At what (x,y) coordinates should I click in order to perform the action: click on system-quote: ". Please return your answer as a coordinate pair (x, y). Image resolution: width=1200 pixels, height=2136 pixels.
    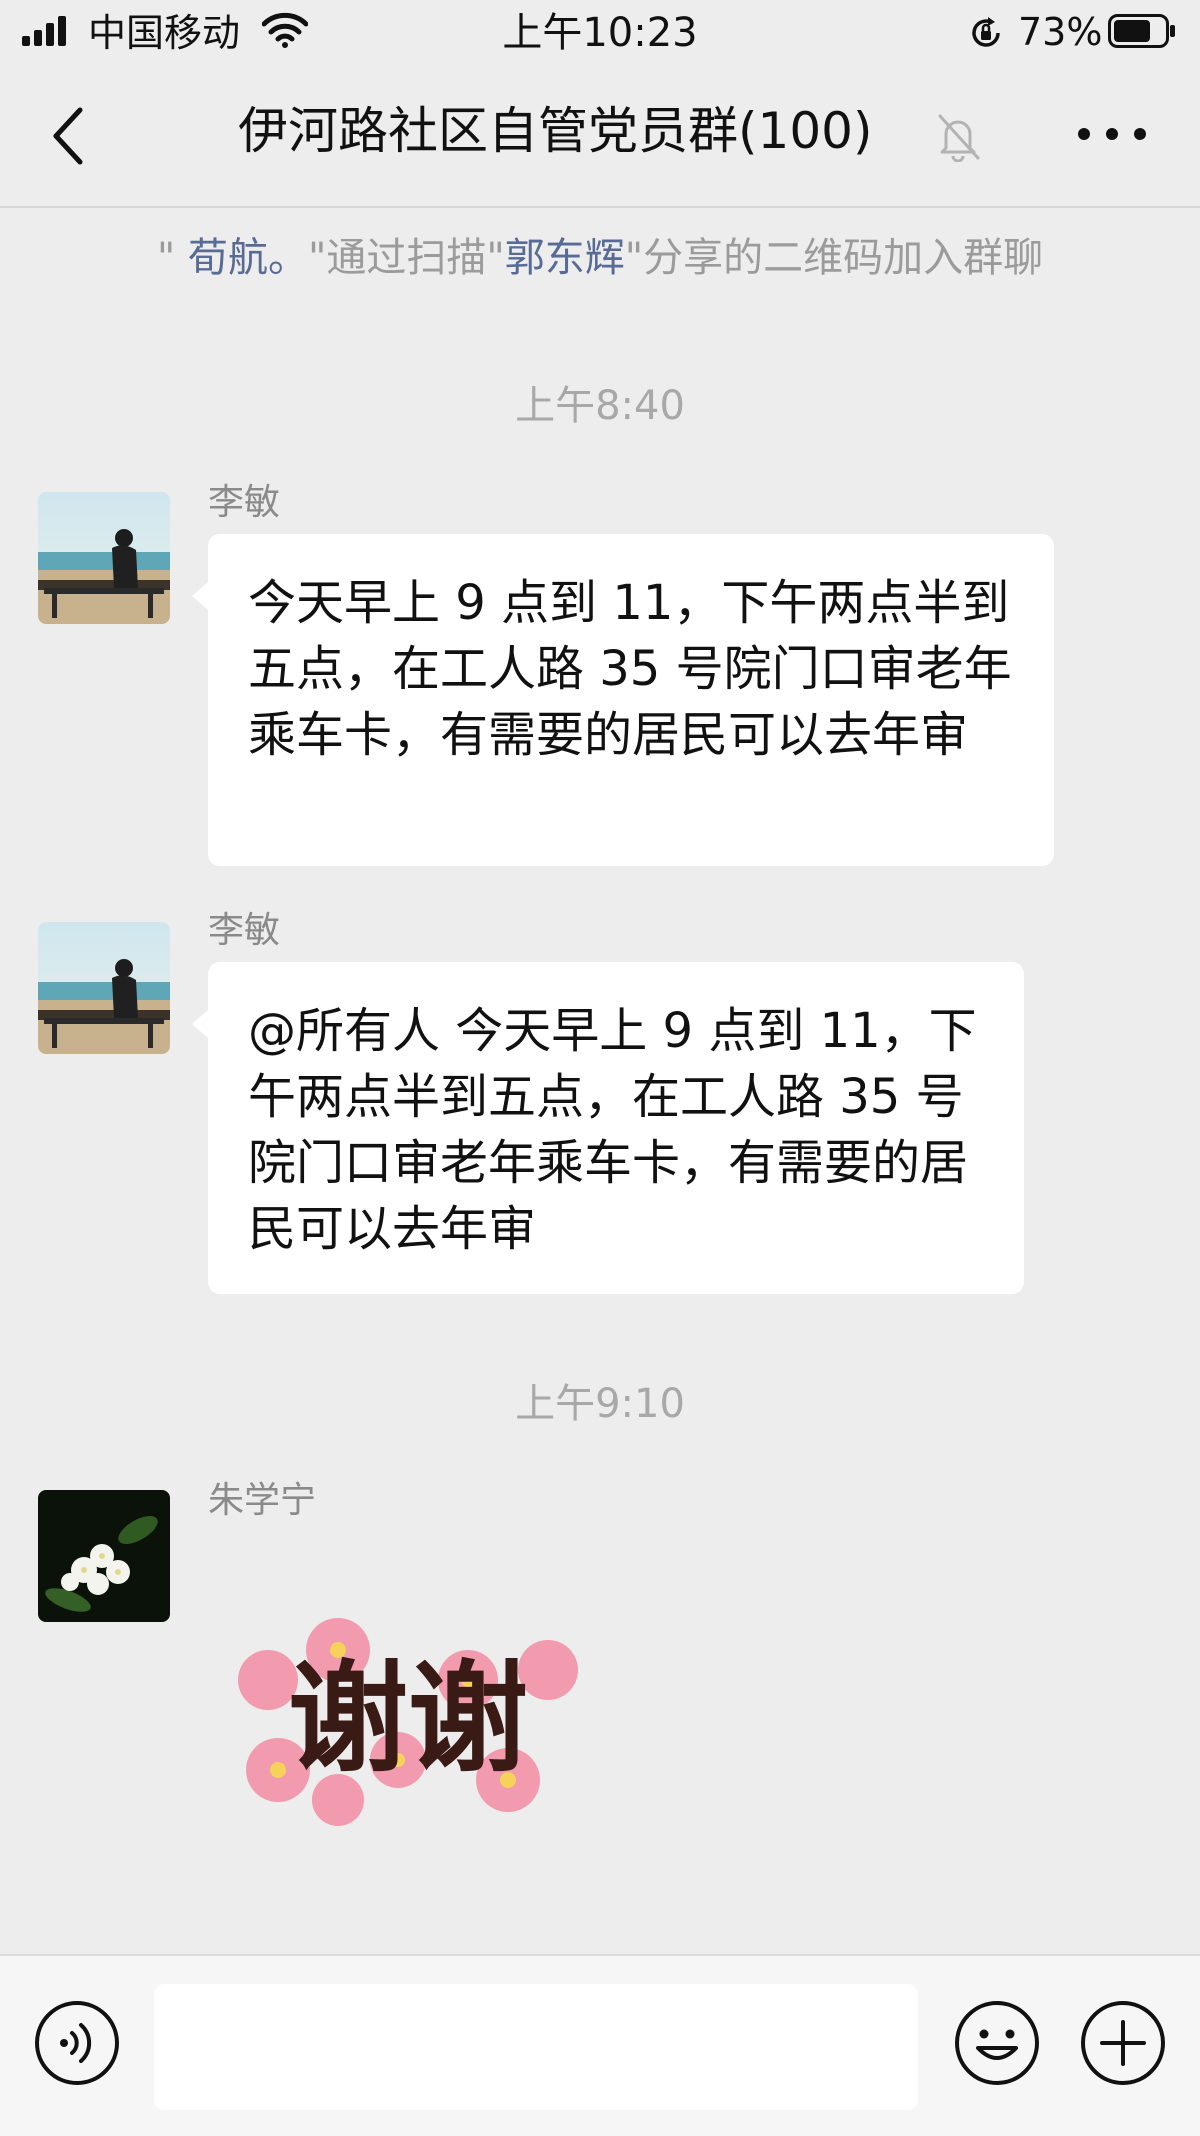
    Looking at the image, I should click on (172, 258).